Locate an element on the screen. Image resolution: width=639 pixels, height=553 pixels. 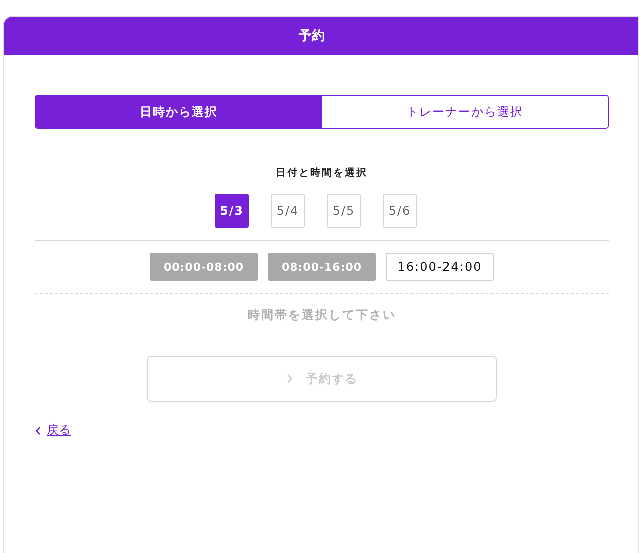
chevron-left-icon is located at coordinates (38, 431).